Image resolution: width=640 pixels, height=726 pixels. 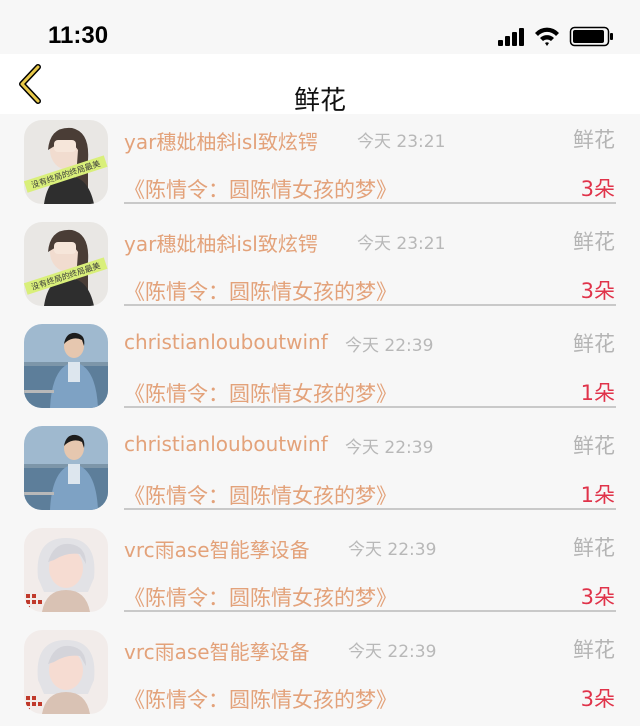 I want to click on nav-bar: 鲜花, so click(x=320, y=85).